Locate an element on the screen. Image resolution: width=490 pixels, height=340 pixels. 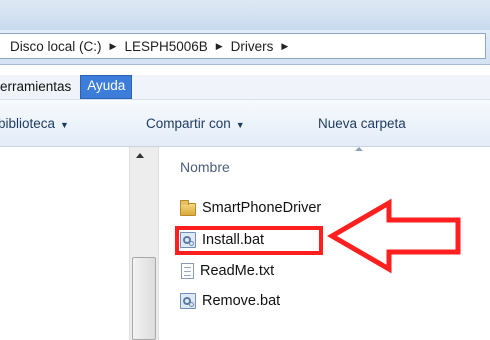
breadcrumb-drivers: Drivers is located at coordinates (252, 46).